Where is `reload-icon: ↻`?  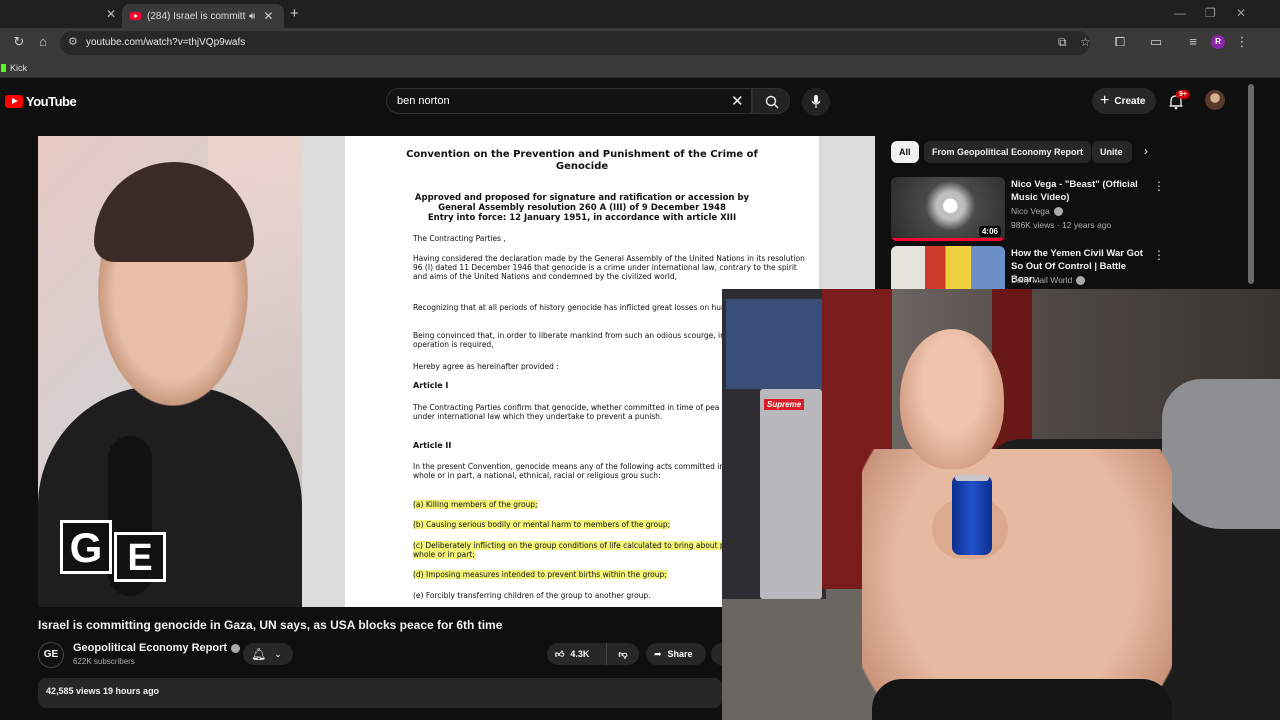
reload-icon: ↻ is located at coordinates (19, 42).